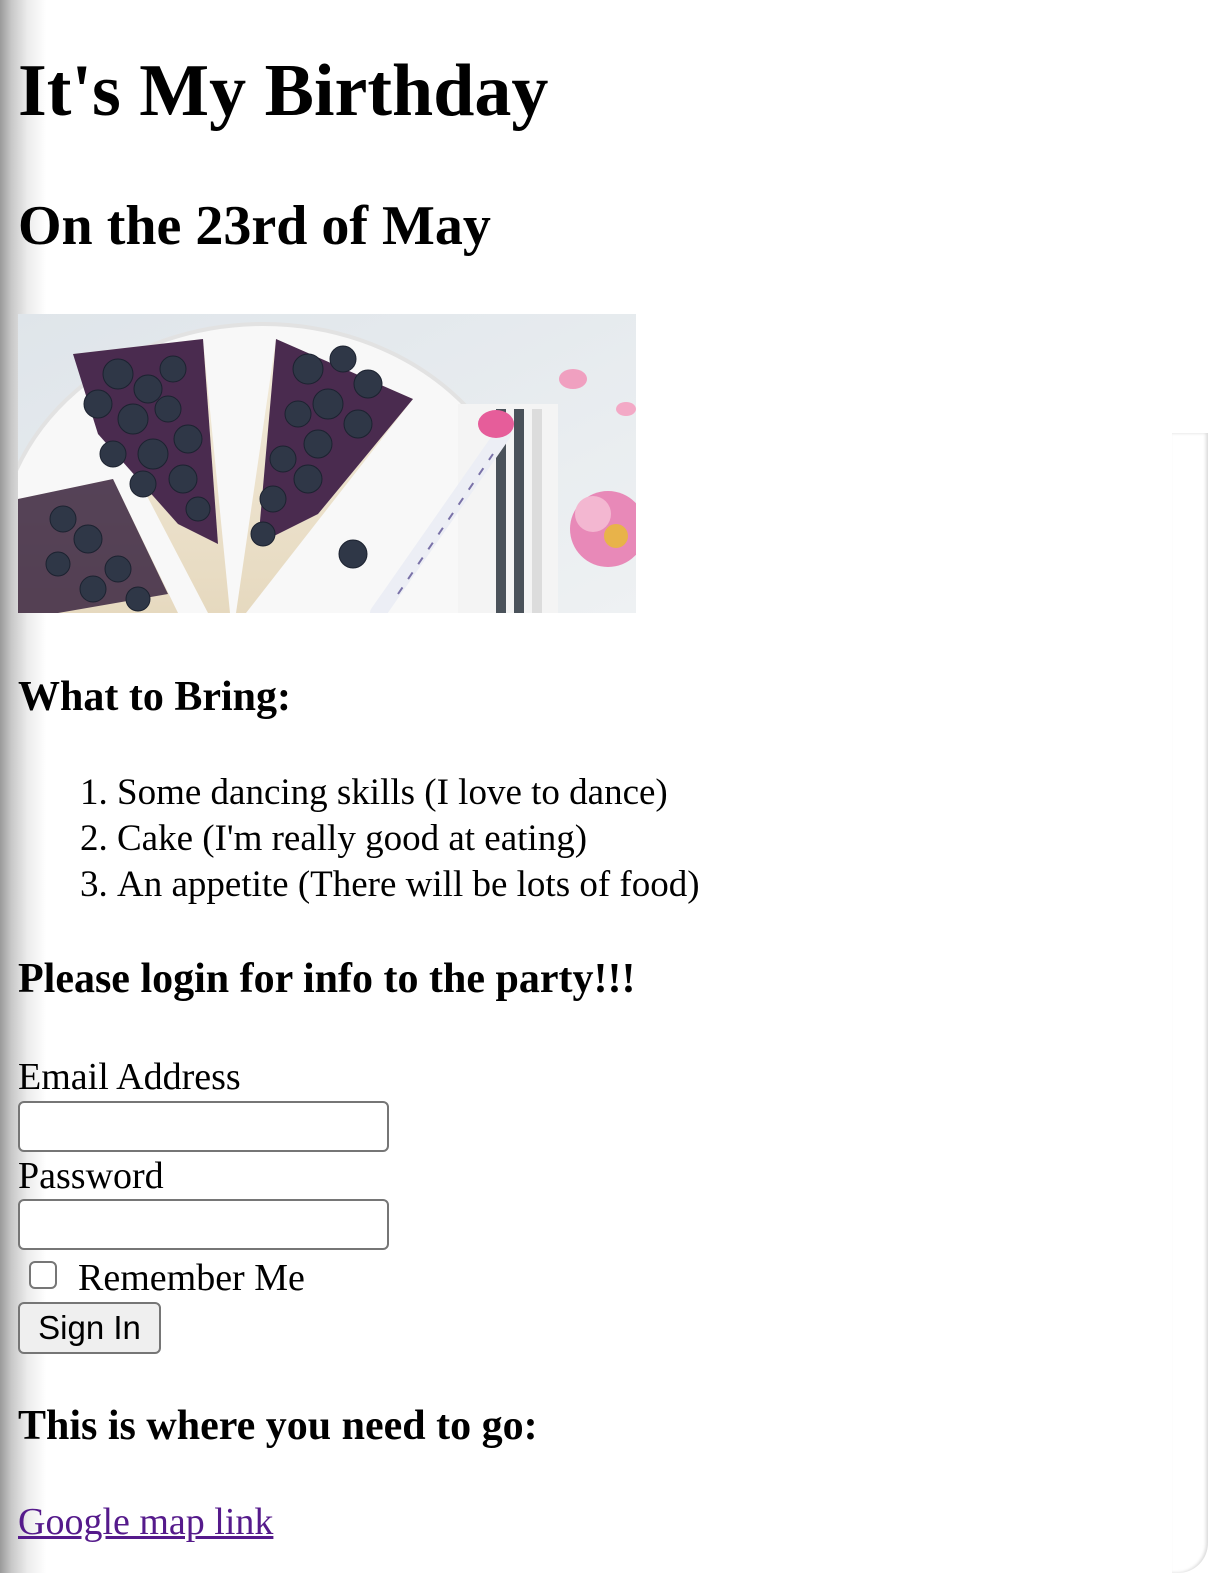 The image size is (1208, 1573). Describe the element at coordinates (408, 885) in the screenshot. I see `list-item: An appetite (There will be lots of food)` at that location.